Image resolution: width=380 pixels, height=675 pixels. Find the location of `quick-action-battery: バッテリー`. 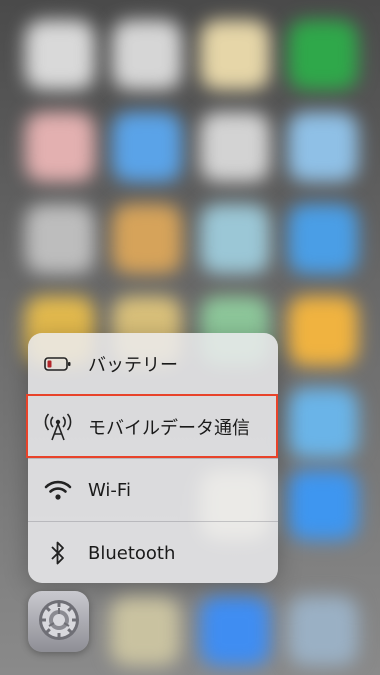

quick-action-battery: バッテリー is located at coordinates (153, 364).